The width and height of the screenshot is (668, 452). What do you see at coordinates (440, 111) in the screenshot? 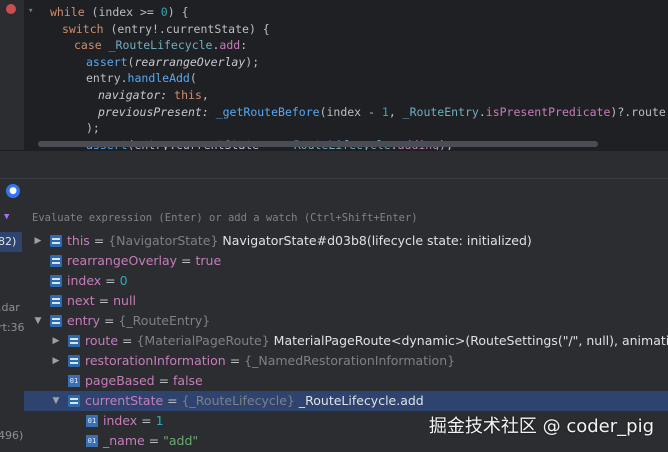
I see `code-token: _RouteEntry` at bounding box center [440, 111].